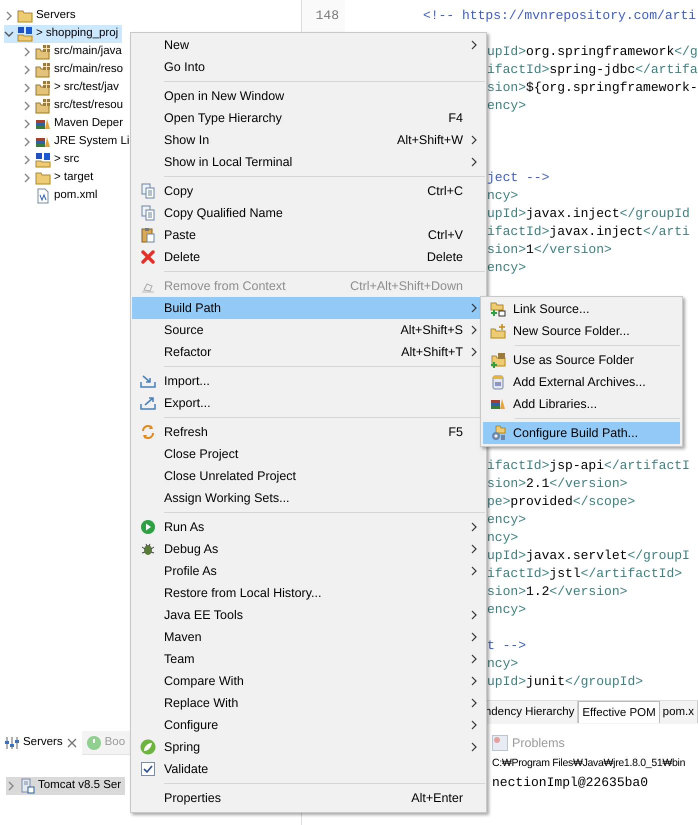 The width and height of the screenshot is (698, 825). I want to click on bug-icon, so click(148, 549).